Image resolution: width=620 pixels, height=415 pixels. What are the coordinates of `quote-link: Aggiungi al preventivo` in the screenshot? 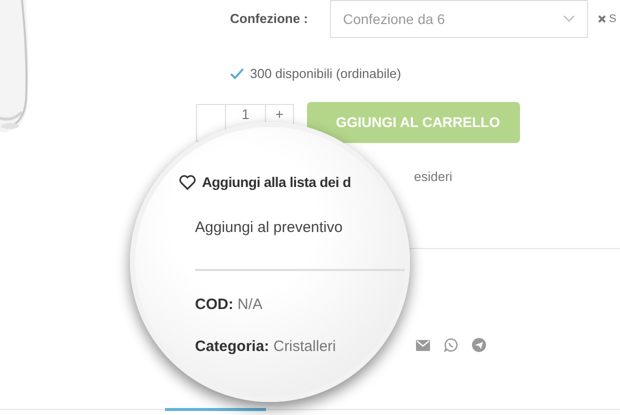 It's located at (269, 228).